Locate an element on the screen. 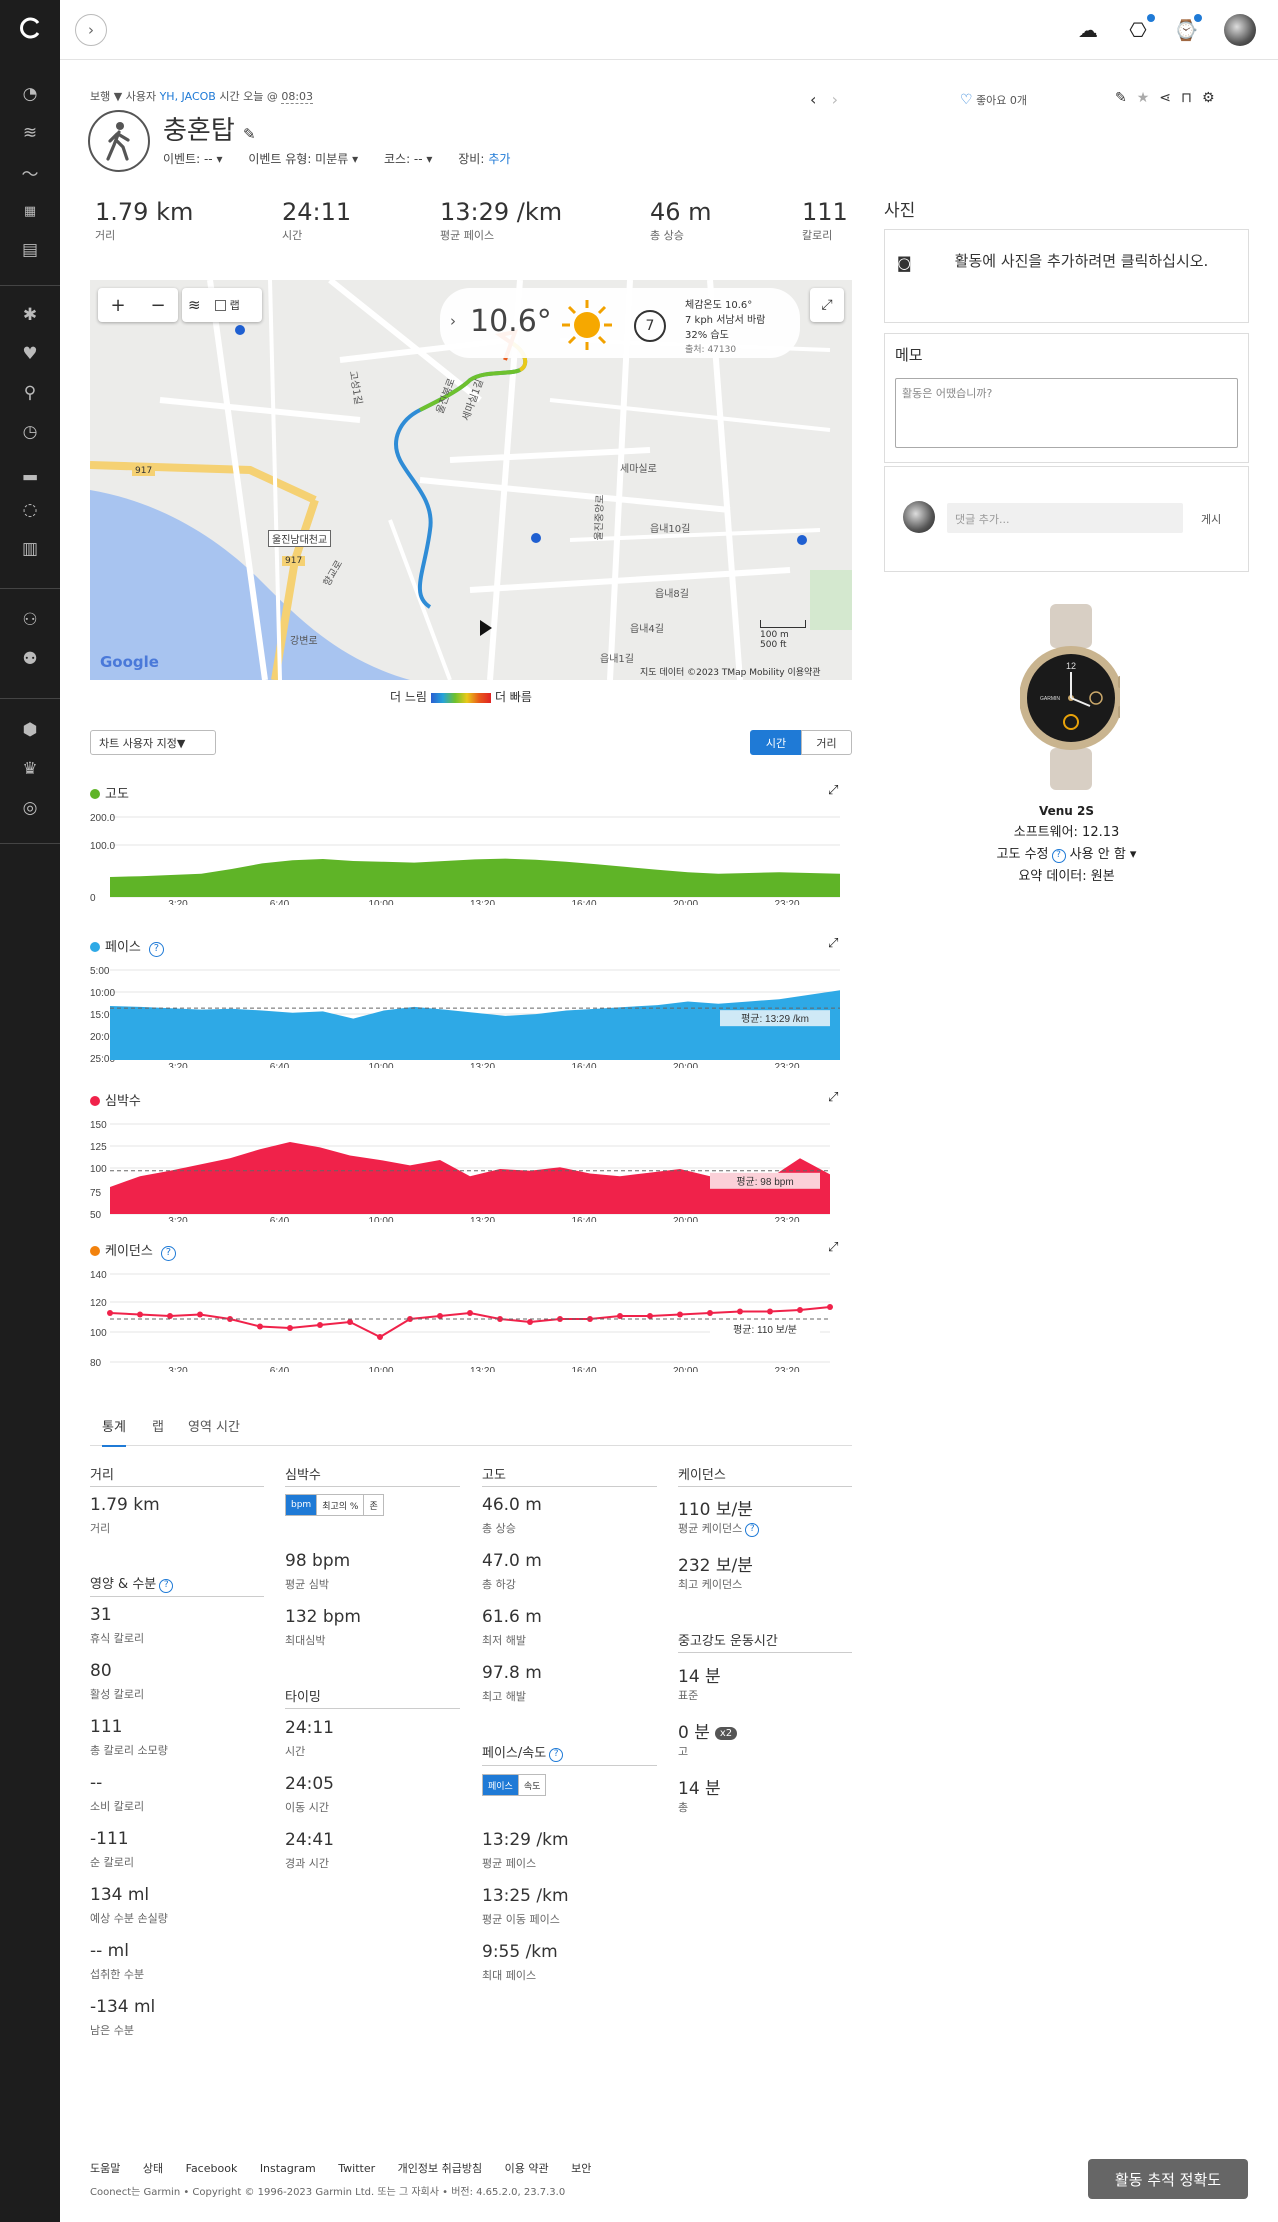 The height and width of the screenshot is (2222, 1278). user-link: YH, JACOB is located at coordinates (188, 96).